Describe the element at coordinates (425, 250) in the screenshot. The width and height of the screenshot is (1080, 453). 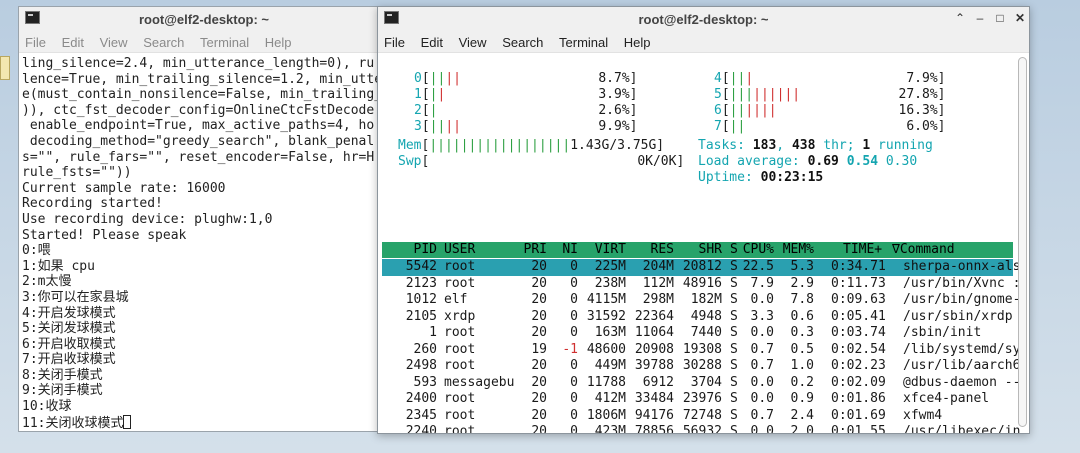
I see `column-header: PID` at that location.